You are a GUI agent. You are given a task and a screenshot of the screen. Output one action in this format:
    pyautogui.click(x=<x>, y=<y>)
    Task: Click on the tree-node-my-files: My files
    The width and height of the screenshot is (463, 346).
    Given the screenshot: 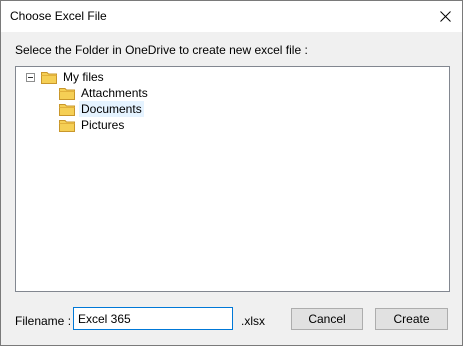 What is the action you would take?
    pyautogui.click(x=66, y=77)
    